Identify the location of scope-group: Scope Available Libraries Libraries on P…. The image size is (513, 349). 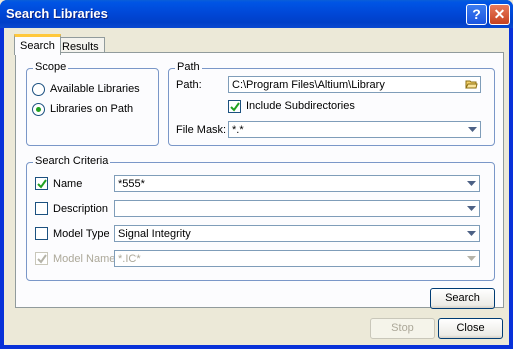
(92, 103).